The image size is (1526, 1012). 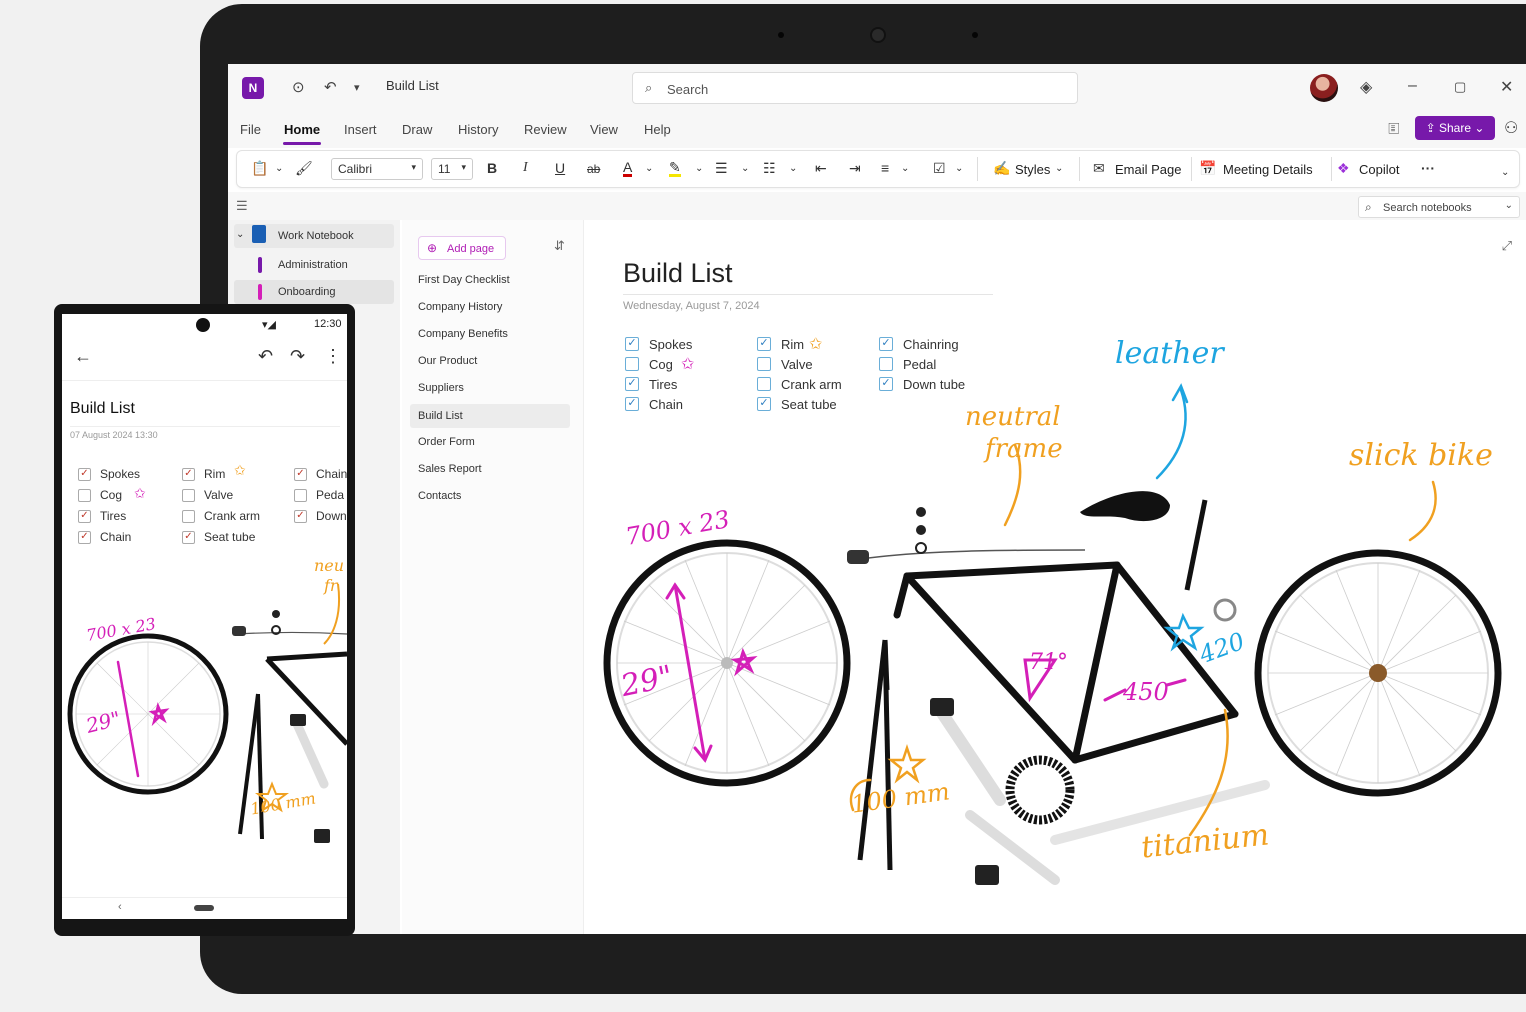 I want to click on section-administration: Administration, so click(x=313, y=265).